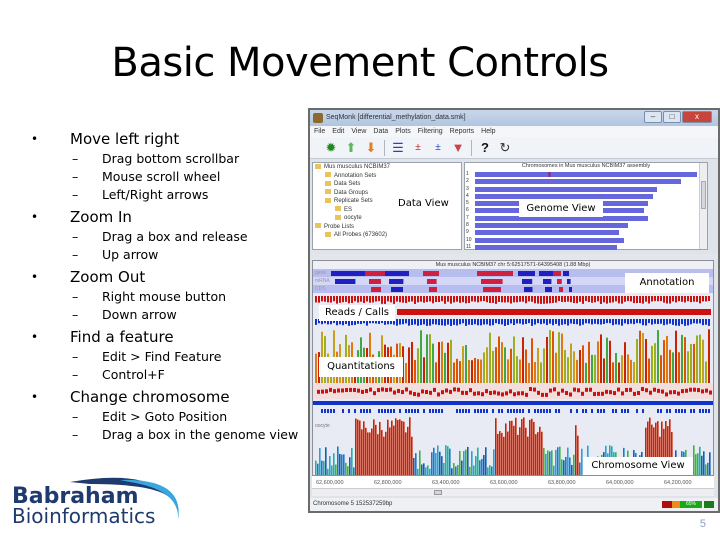  I want to click on tree-node: oocyte, so click(387, 218).